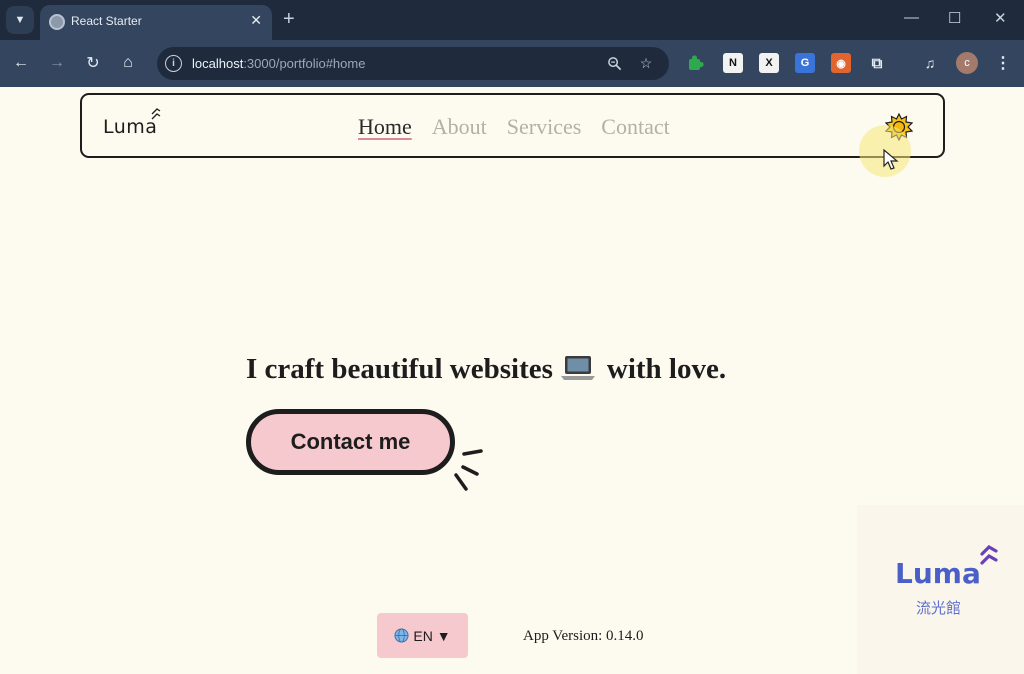  What do you see at coordinates (512, 20) in the screenshot?
I see `browser-tab-bar: ▼ React Starter ✕ + — ☐ ✕` at bounding box center [512, 20].